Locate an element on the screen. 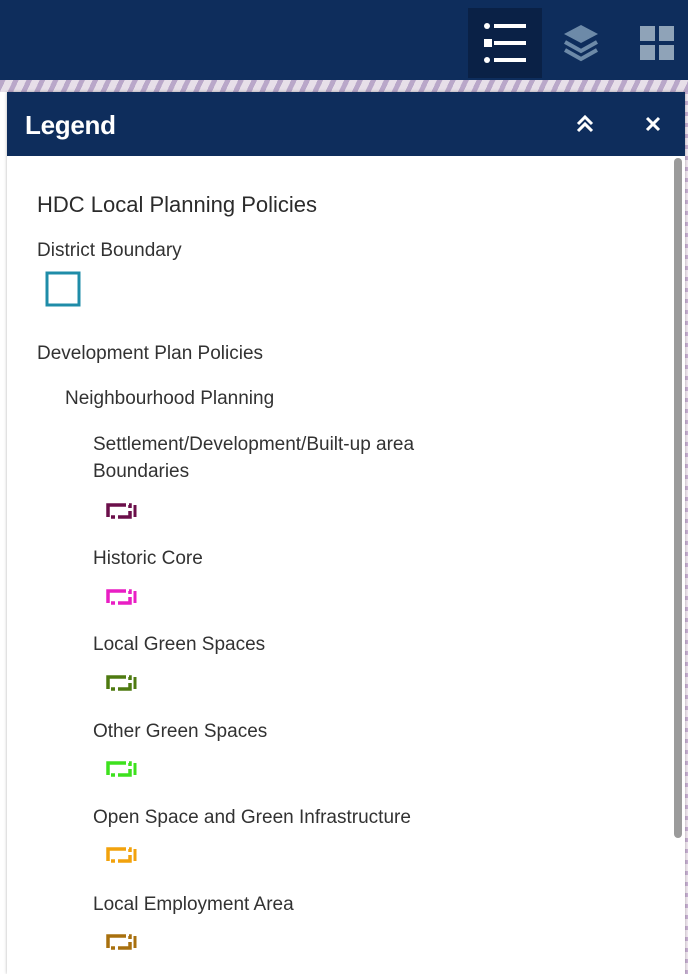 The image size is (688, 974). layers-tool-button is located at coordinates (581, 43).